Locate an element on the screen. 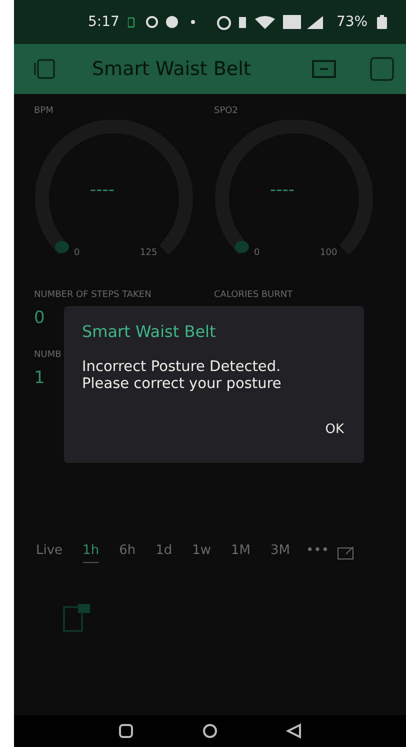 The width and height of the screenshot is (406, 747). recents-icon is located at coordinates (126, 731).